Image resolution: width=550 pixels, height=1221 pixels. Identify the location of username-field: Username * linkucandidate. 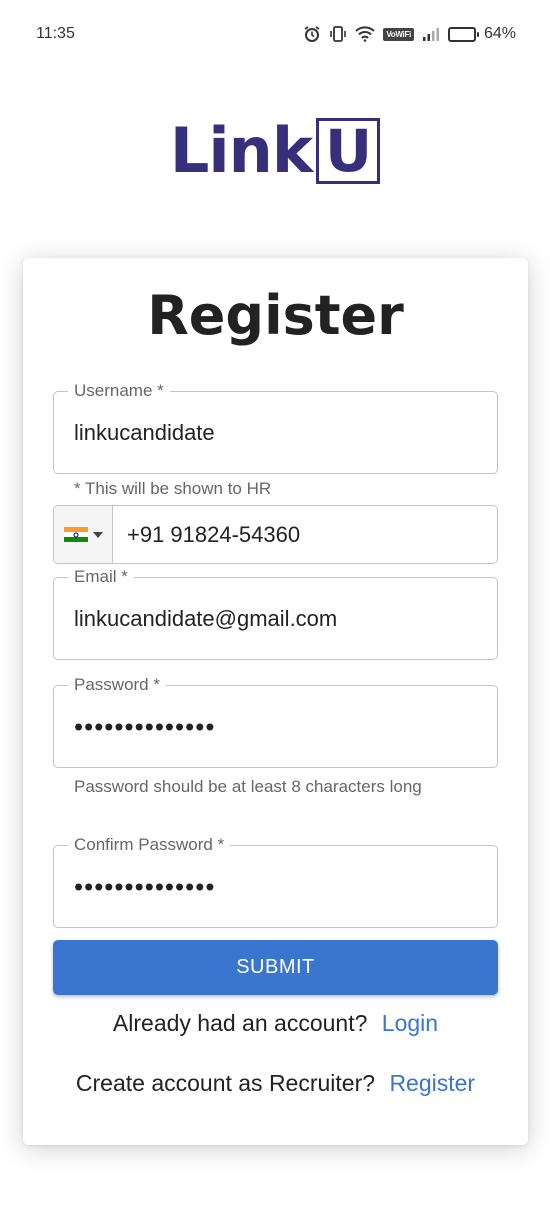
(275, 427).